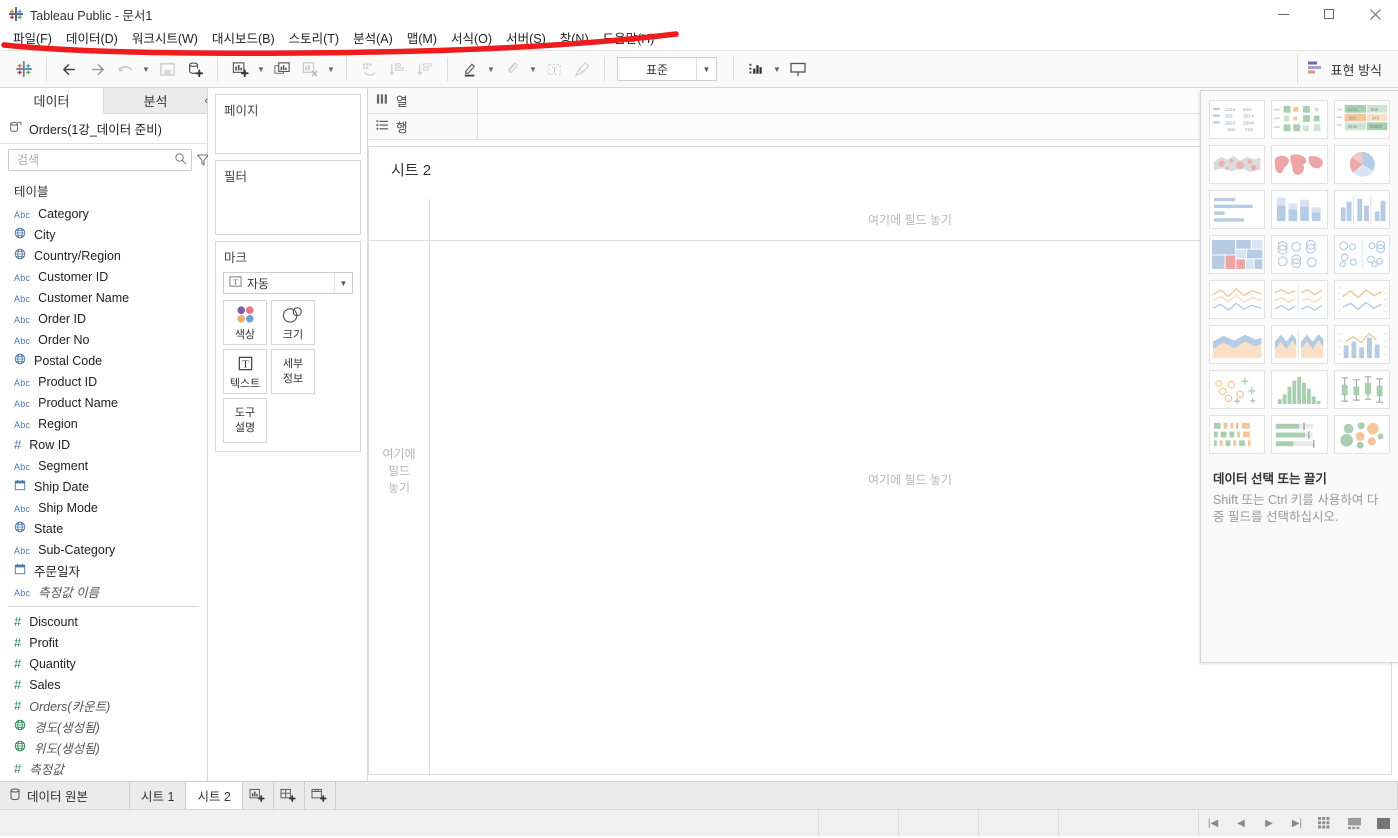  What do you see at coordinates (777, 69) in the screenshot?
I see `fit-axis-dropdown-caret-icon: ▼` at bounding box center [777, 69].